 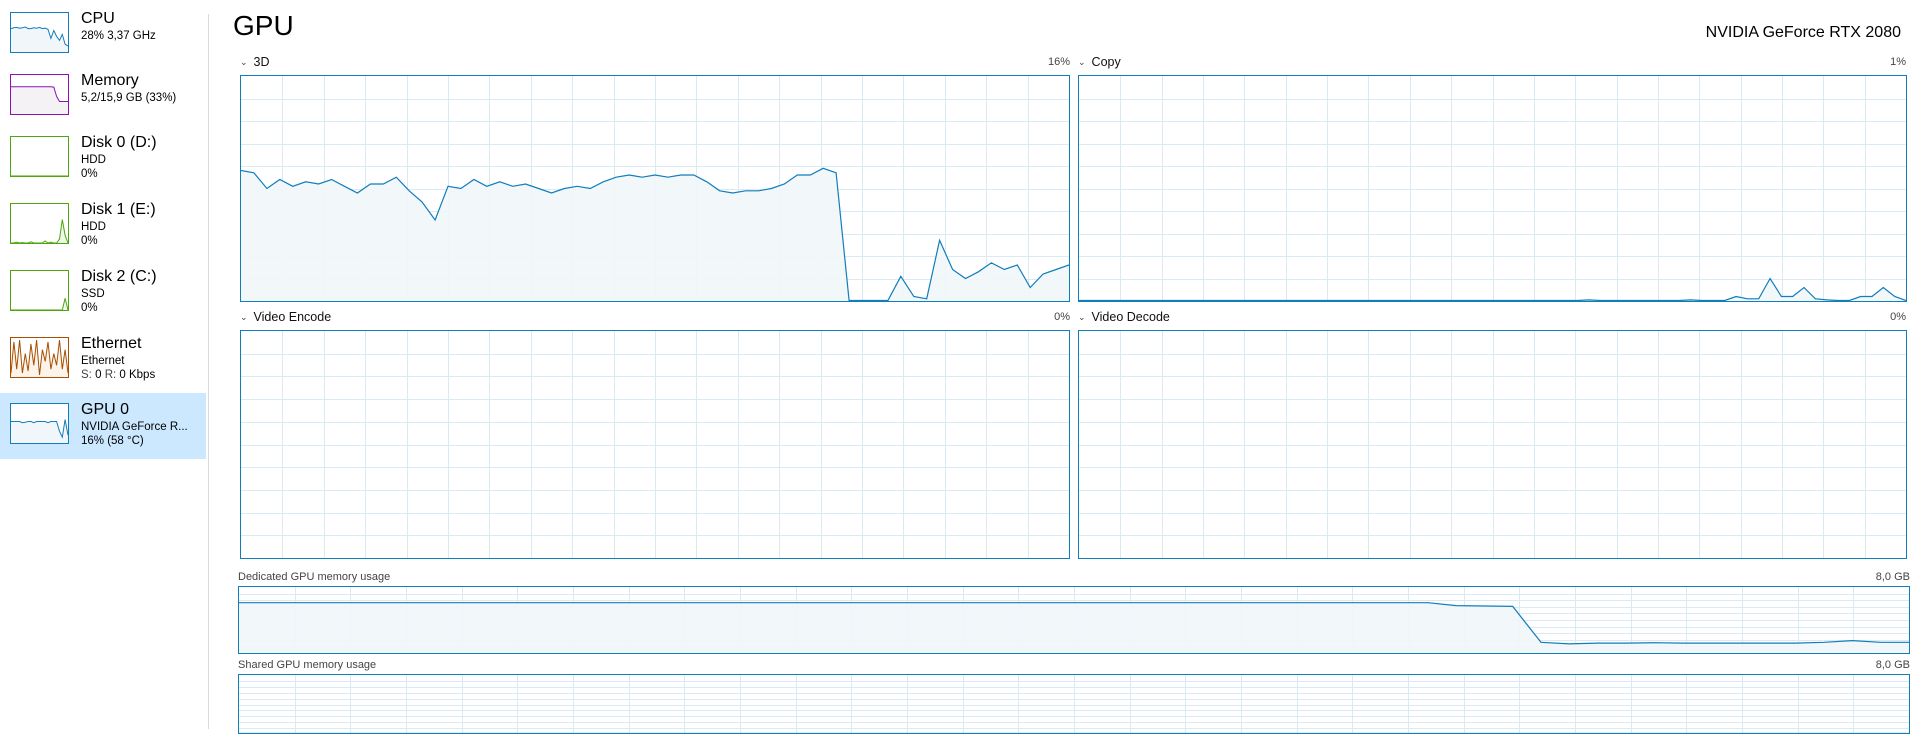 I want to click on graph-video-encode, so click(x=655, y=444).